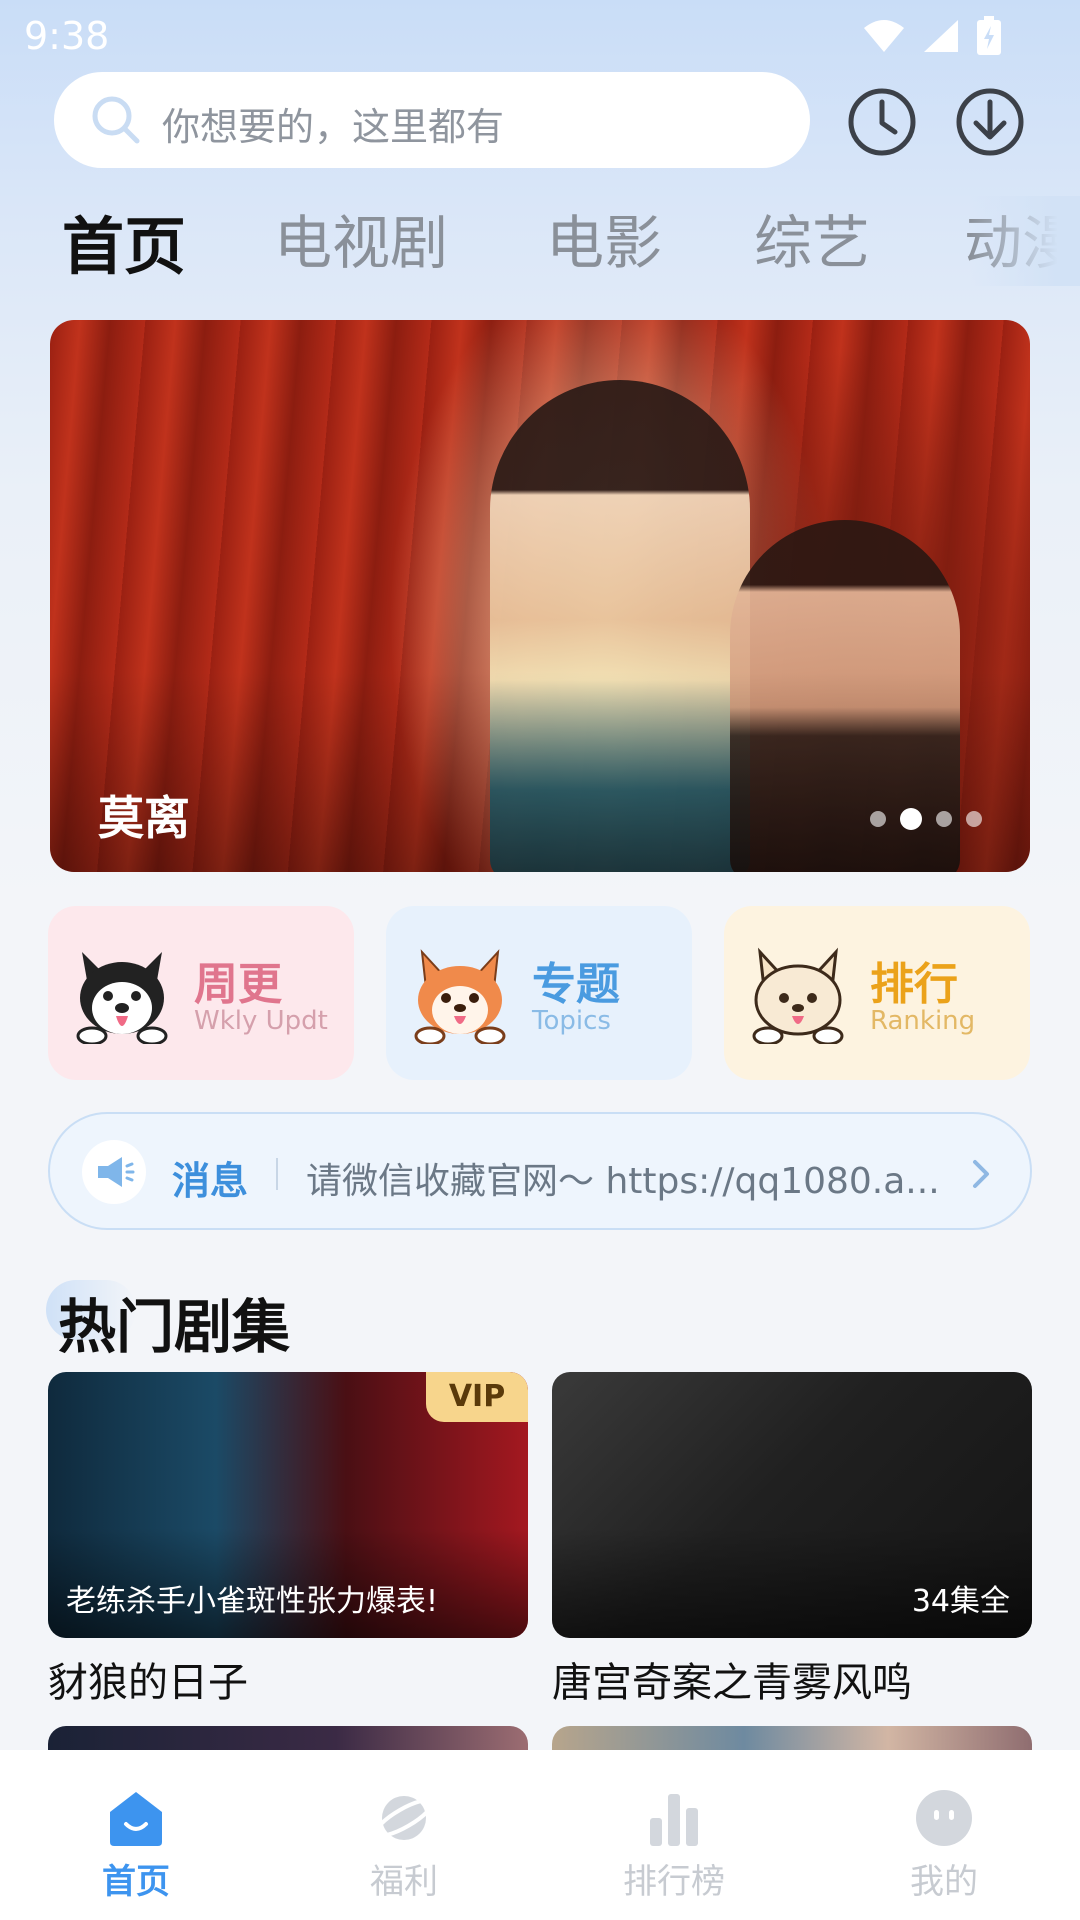 The height and width of the screenshot is (1920, 1080). Describe the element at coordinates (989, 35) in the screenshot. I see `battery-icon` at that location.